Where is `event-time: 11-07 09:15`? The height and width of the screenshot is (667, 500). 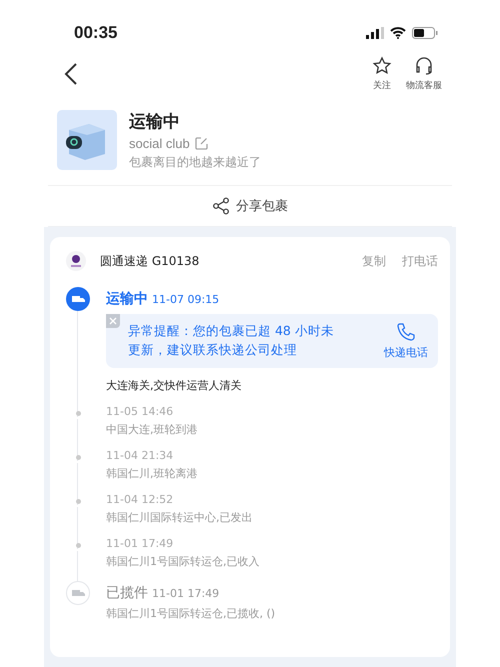 event-time: 11-07 09:15 is located at coordinates (186, 299).